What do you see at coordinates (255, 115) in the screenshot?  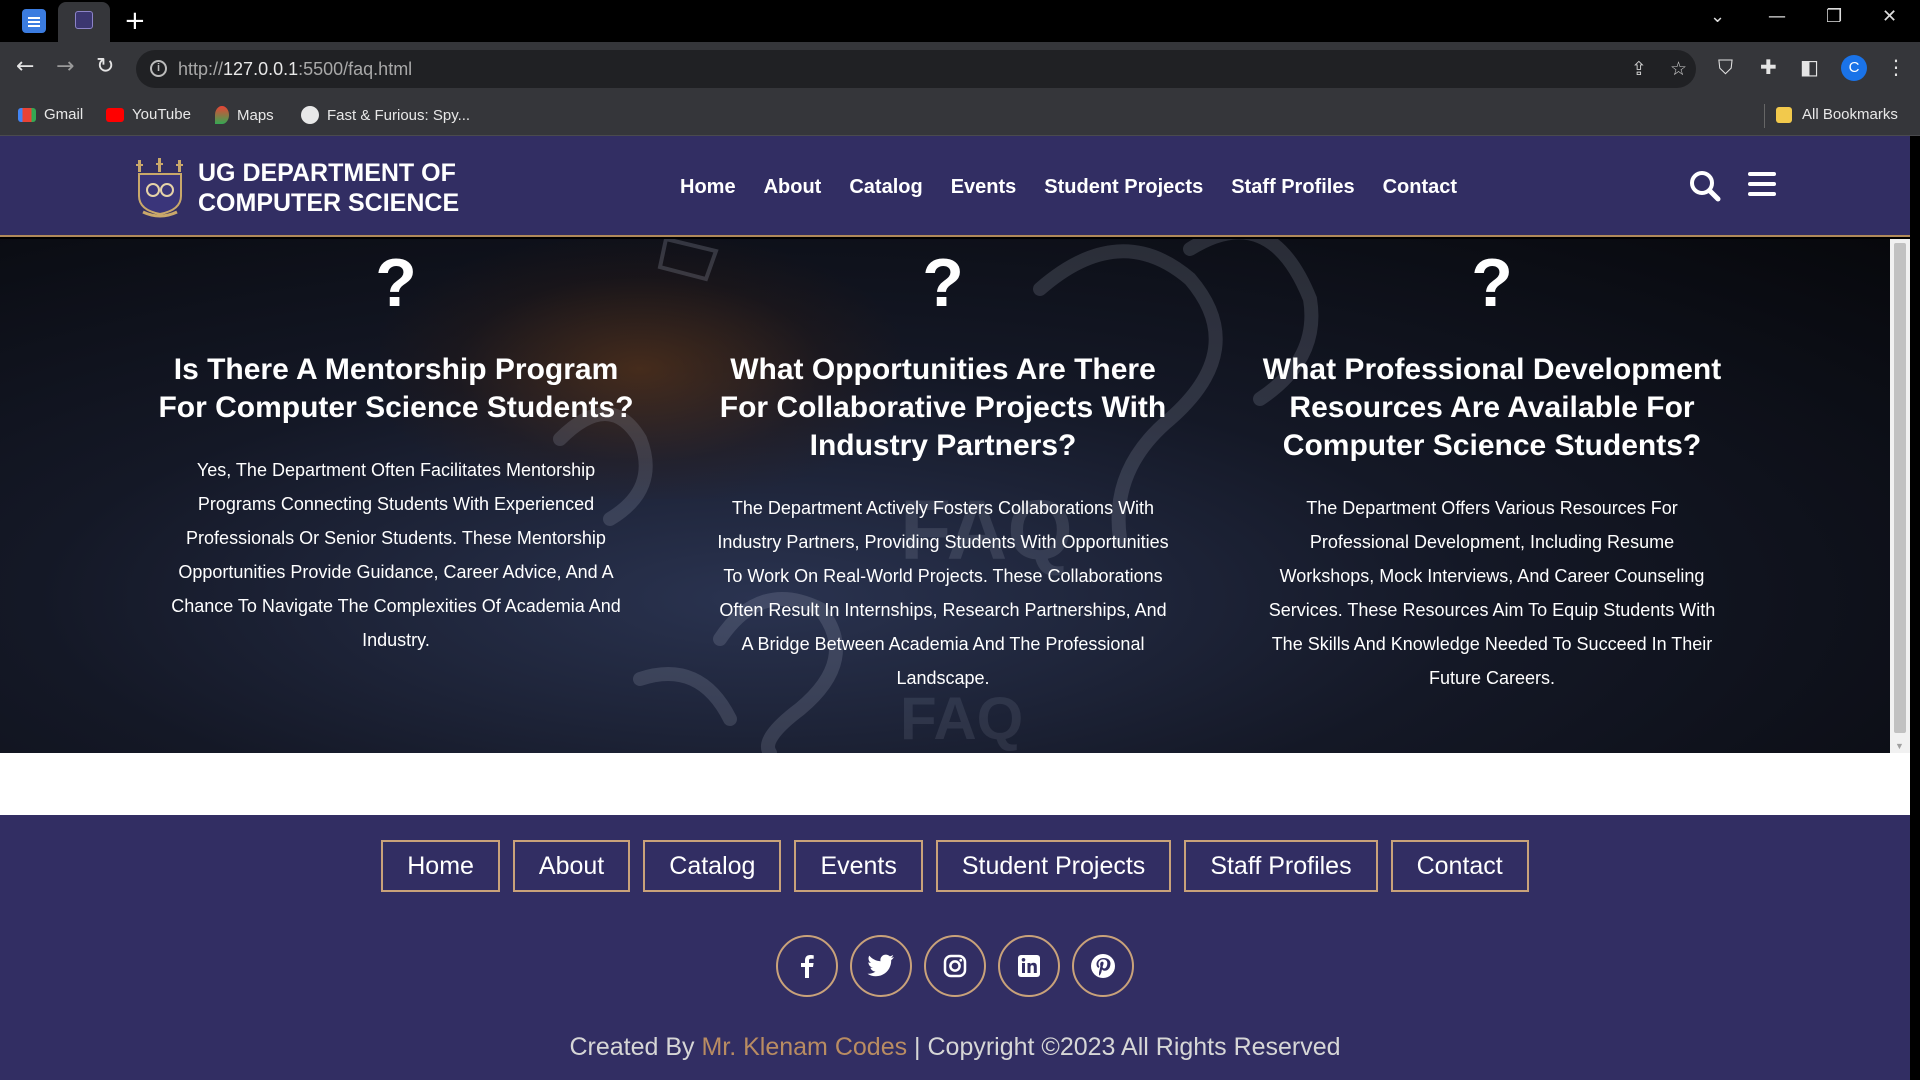 I see `bookmark-label: Maps` at bounding box center [255, 115].